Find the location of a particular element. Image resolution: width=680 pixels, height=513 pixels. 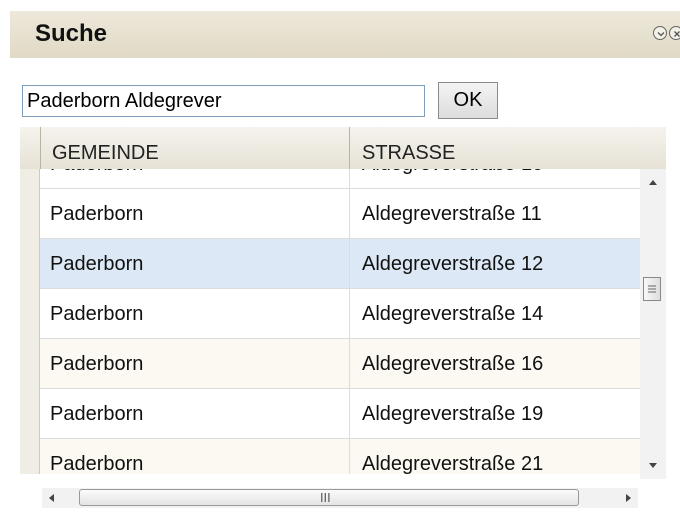

column-header-gemeinde: GEMEINDE is located at coordinates (196, 148).